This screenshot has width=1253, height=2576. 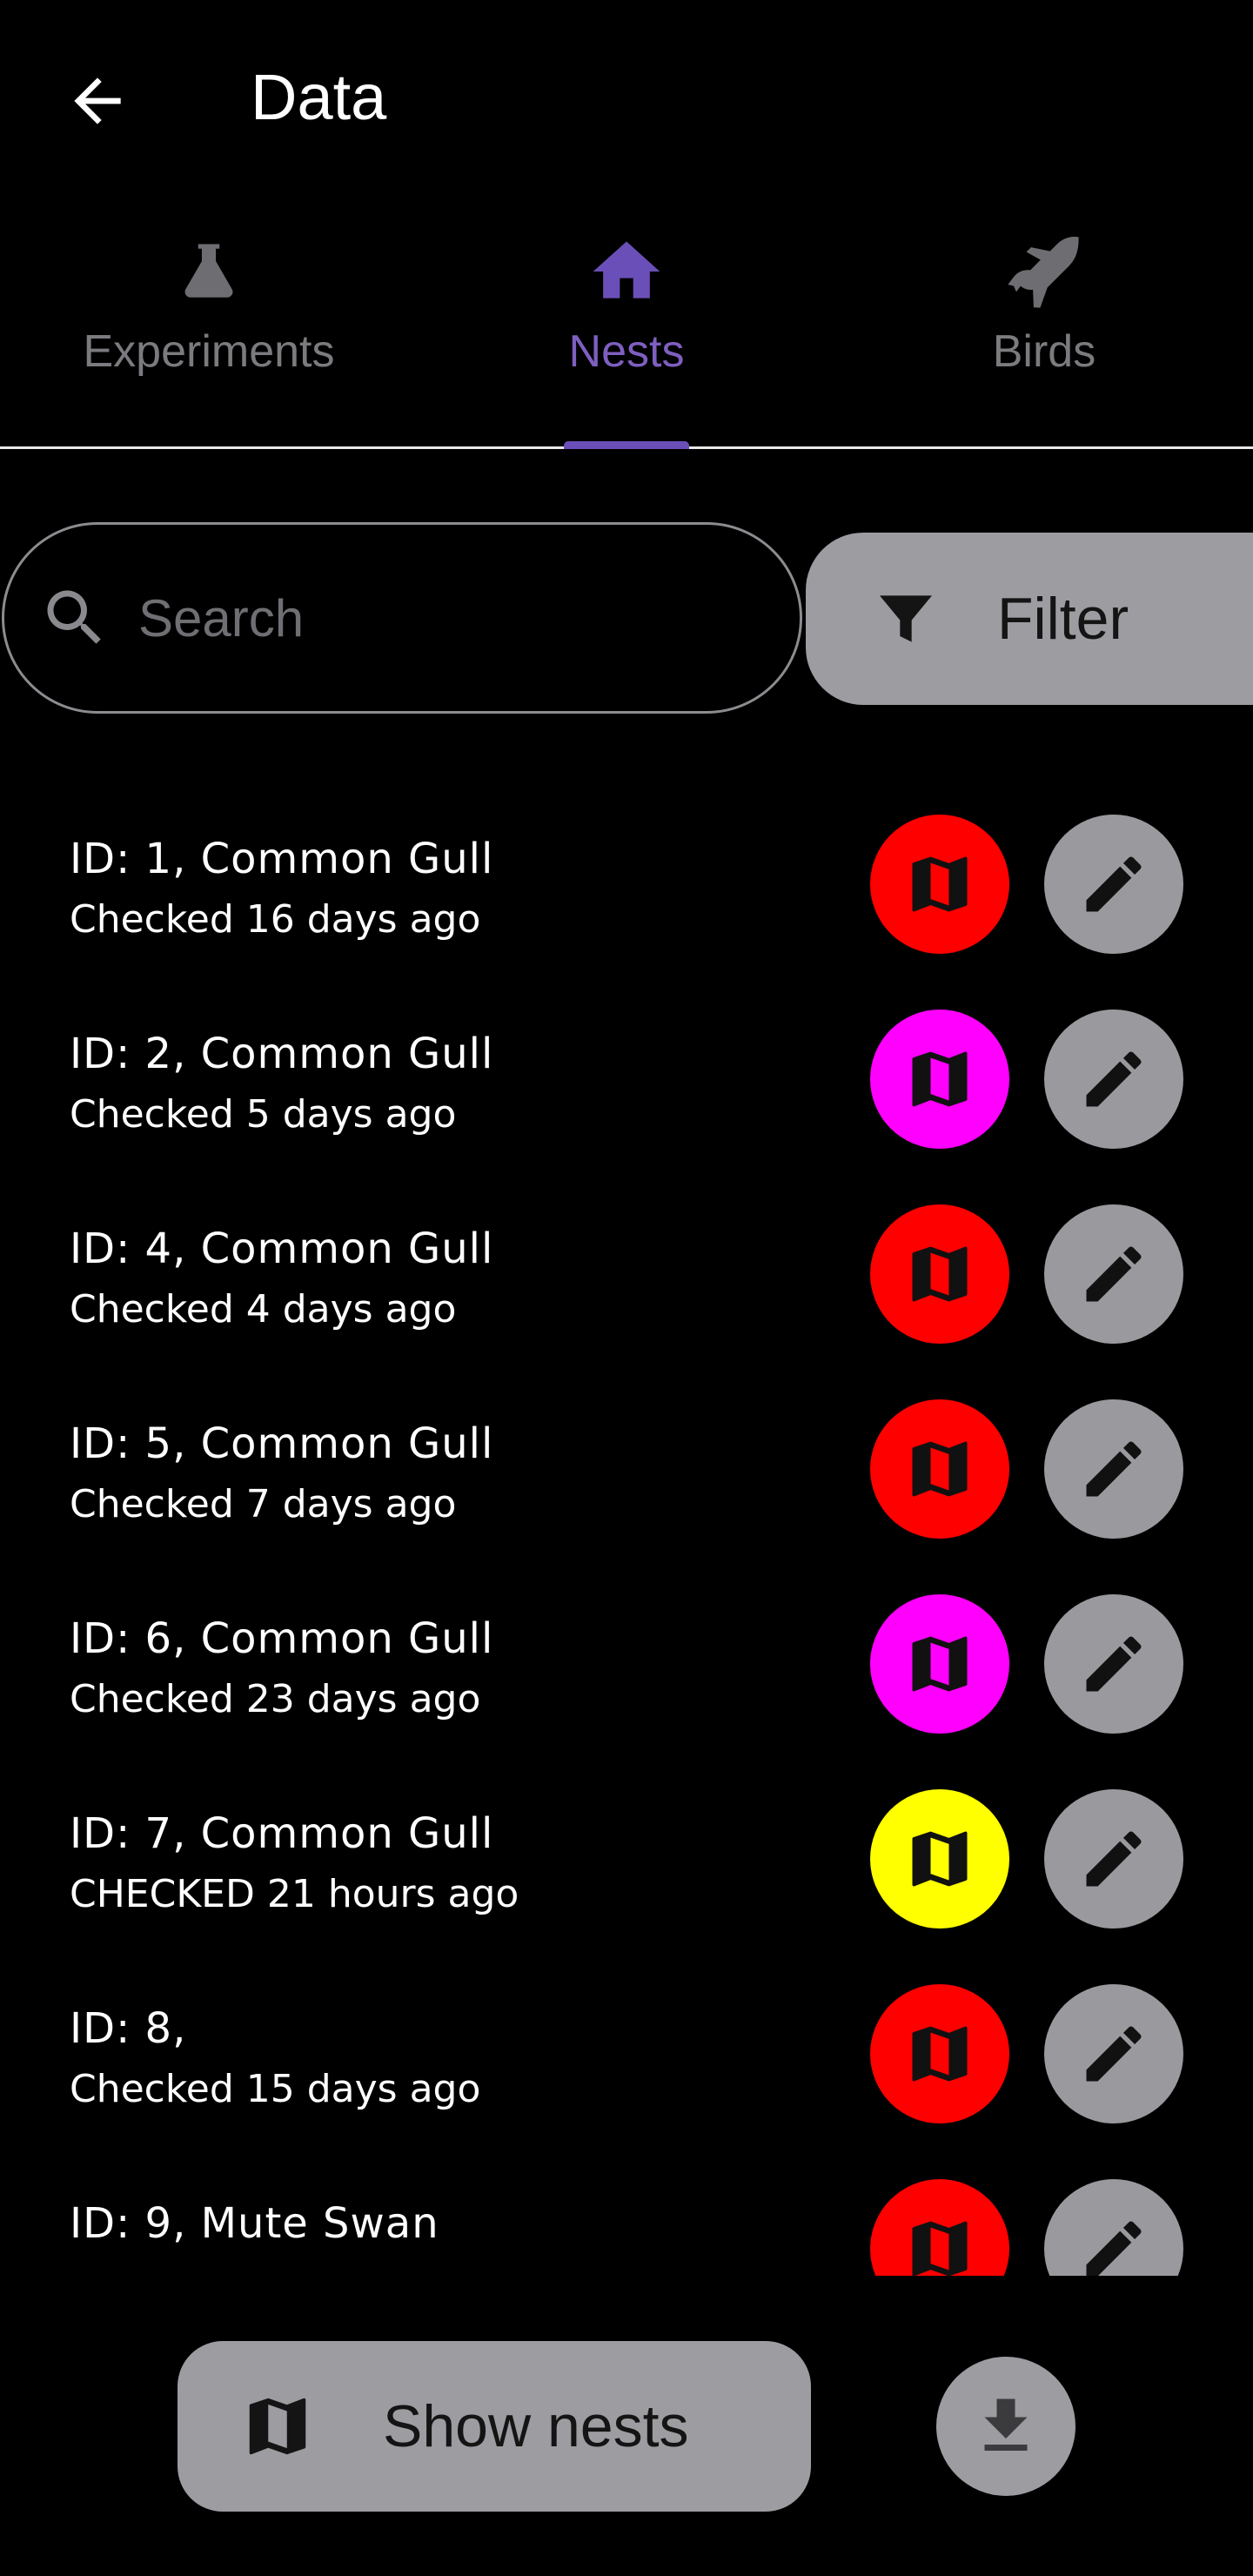 I want to click on nest-title: ID: 2, Common Gull, so click(x=282, y=1054).